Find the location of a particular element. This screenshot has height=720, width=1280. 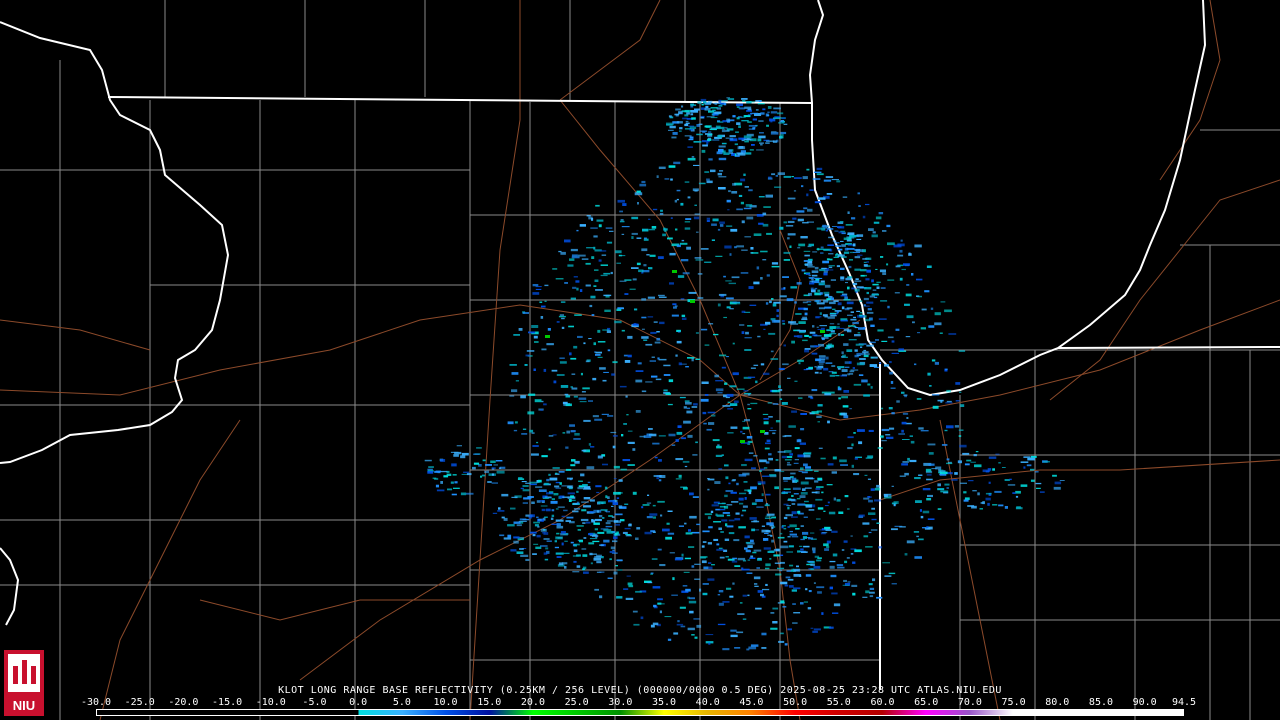

colorbar-tick-label: 70.0 is located at coordinates (969, 702).